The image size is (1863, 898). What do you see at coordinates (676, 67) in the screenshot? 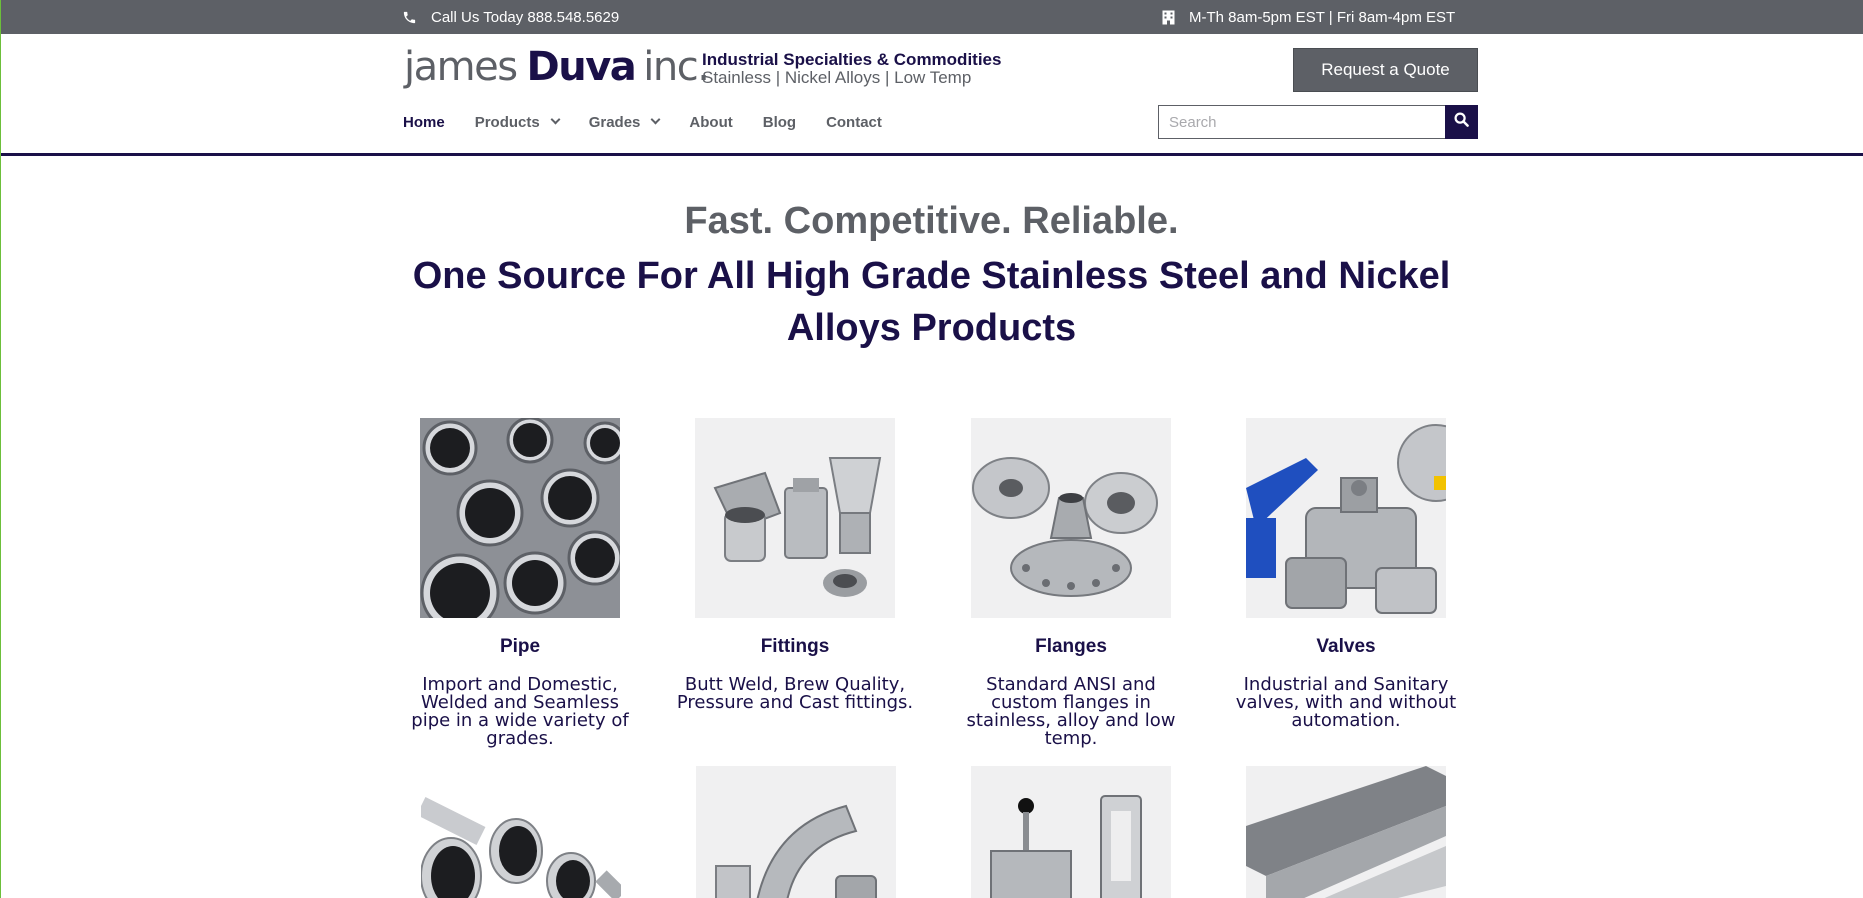
I see `logo-part-inc: inc.` at bounding box center [676, 67].